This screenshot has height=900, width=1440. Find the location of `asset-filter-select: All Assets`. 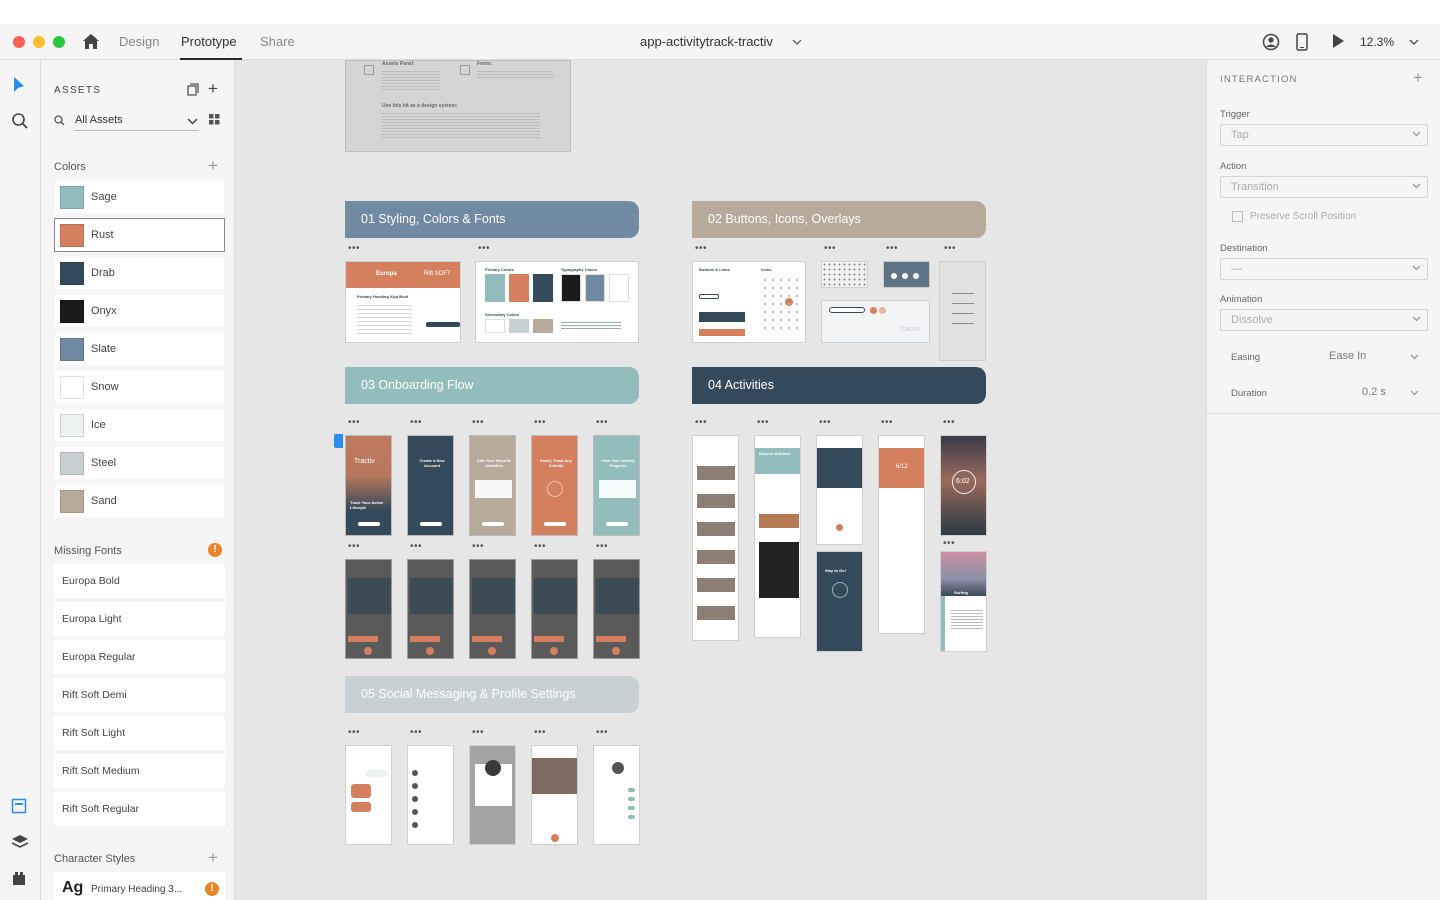

asset-filter-select: All Assets is located at coordinates (99, 120).